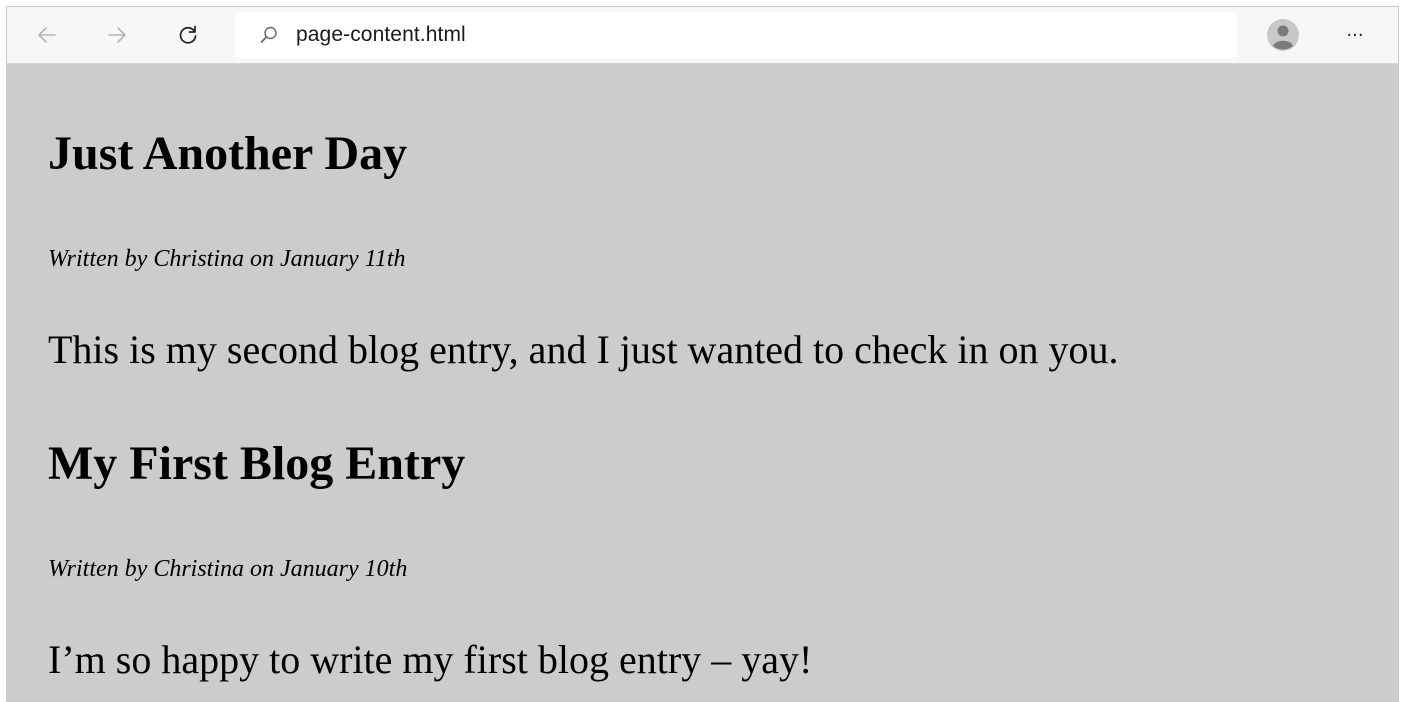 The height and width of the screenshot is (702, 1405). I want to click on address-text: page-content.html, so click(381, 35).